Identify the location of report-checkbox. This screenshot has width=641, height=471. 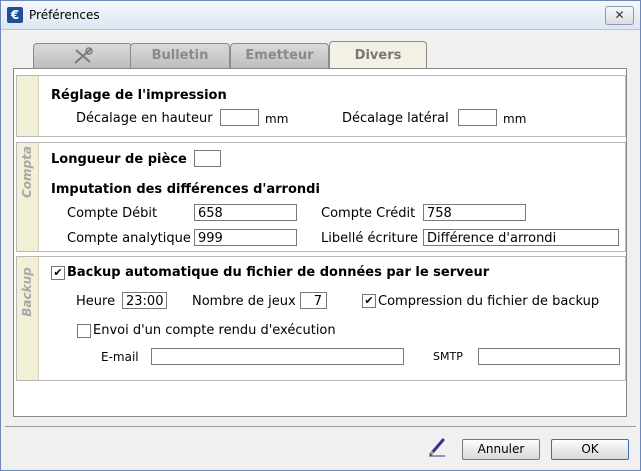
(84, 331).